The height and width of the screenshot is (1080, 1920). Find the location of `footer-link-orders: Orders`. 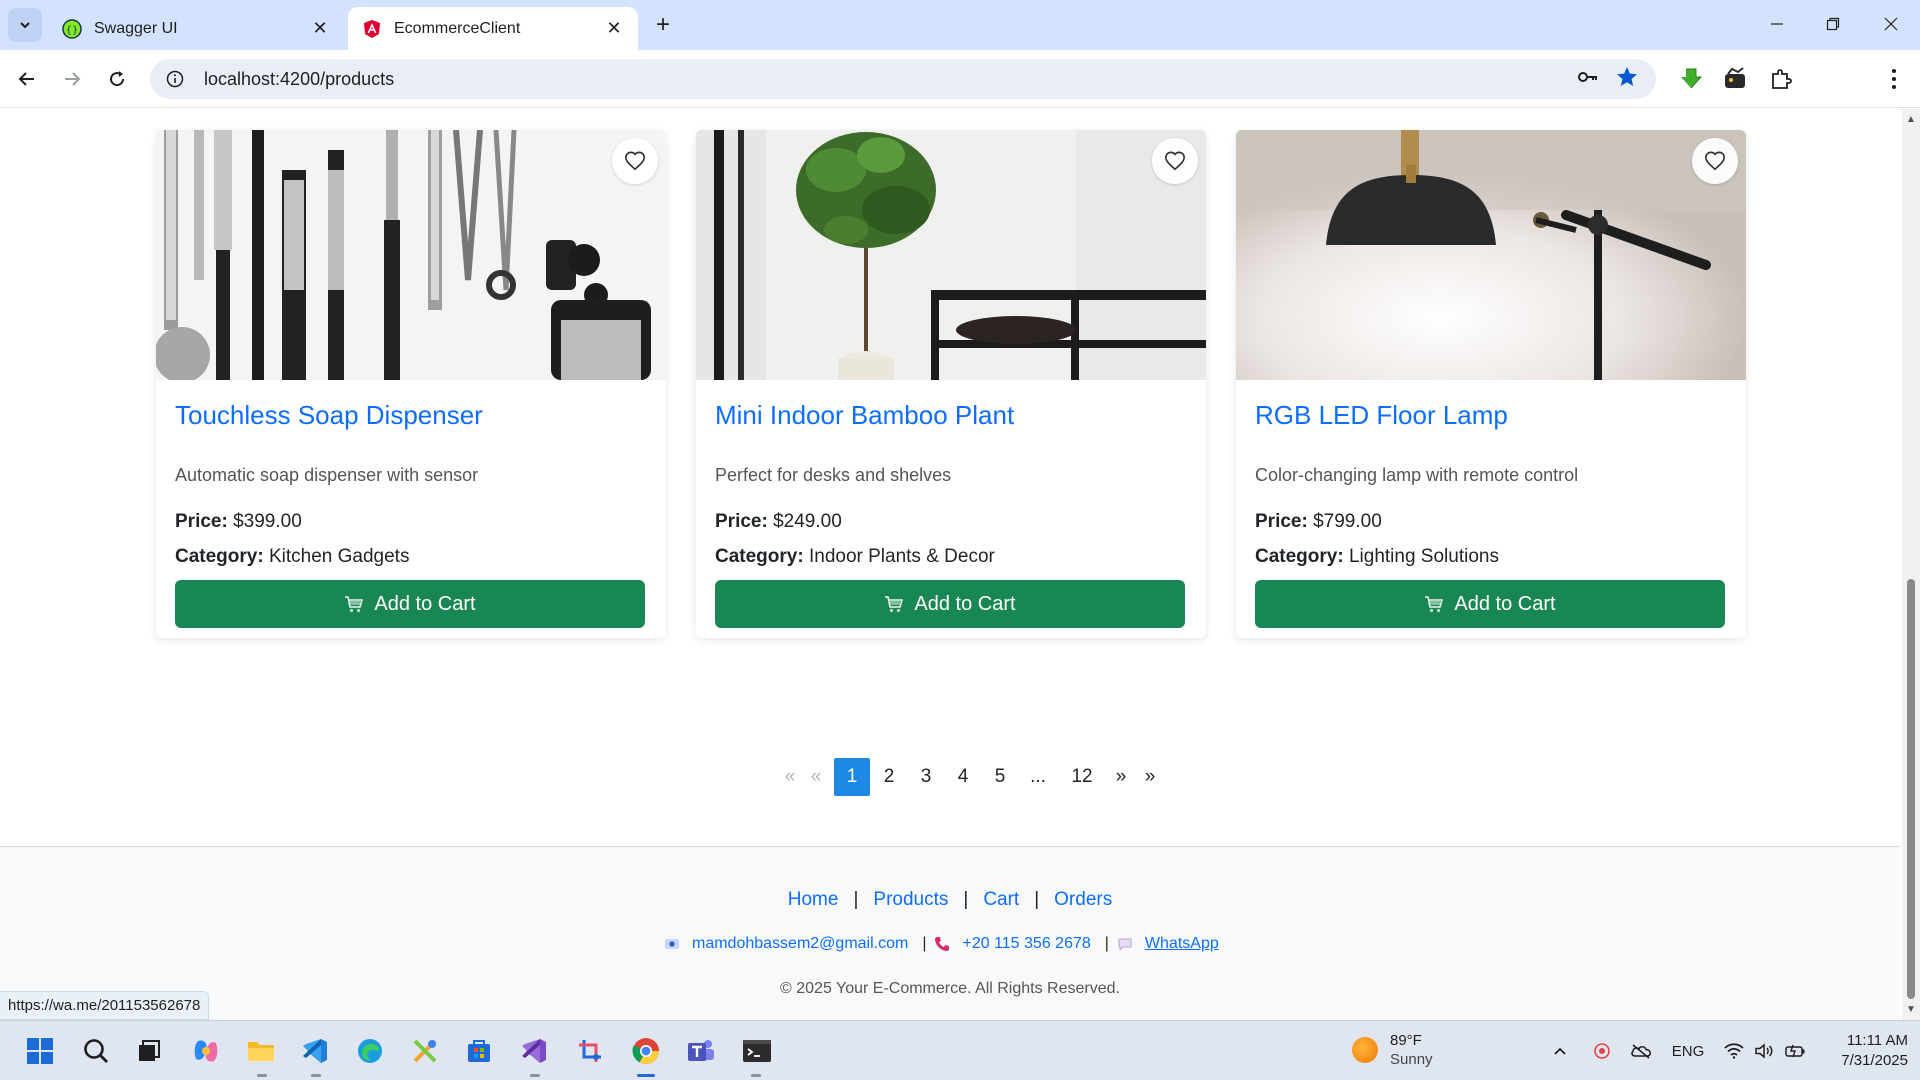

footer-link-orders: Orders is located at coordinates (1083, 899).